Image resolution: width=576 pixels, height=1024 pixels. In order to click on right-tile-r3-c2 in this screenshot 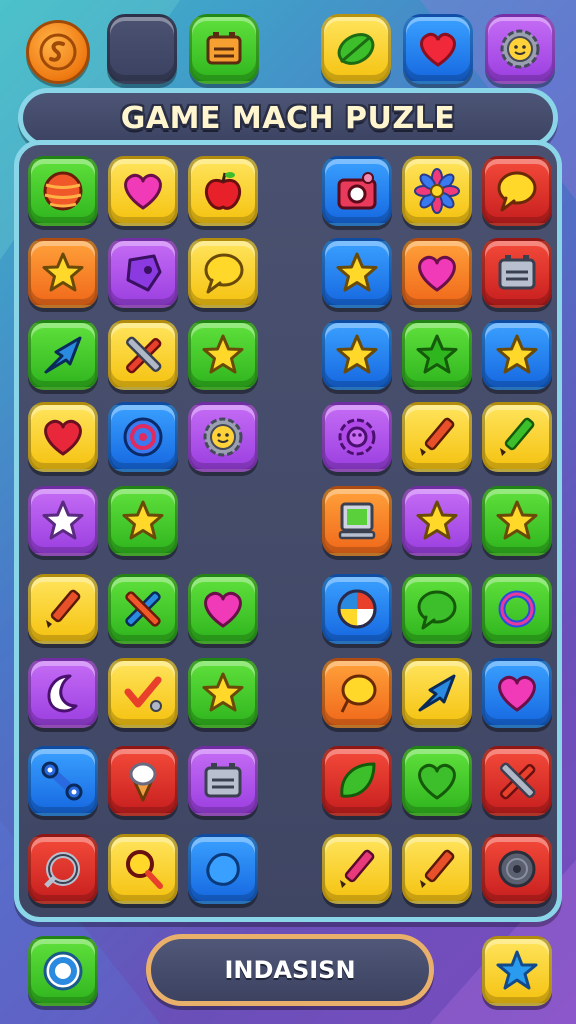, I will do `click(437, 355)`.